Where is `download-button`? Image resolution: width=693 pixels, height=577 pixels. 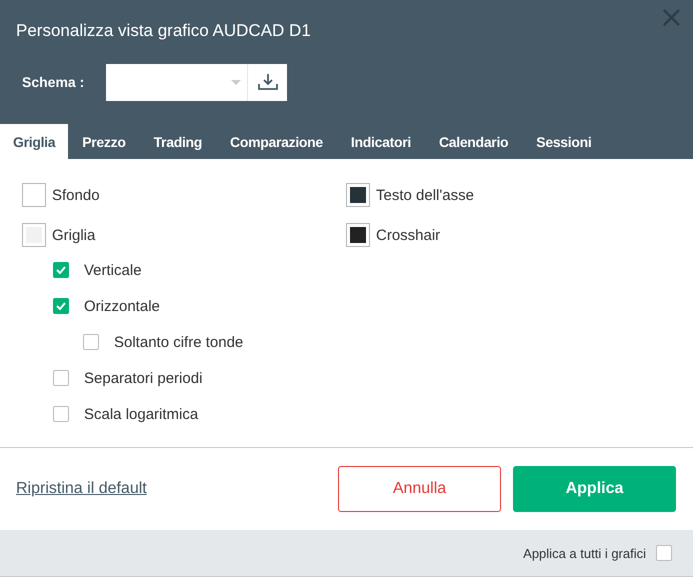
download-button is located at coordinates (267, 82).